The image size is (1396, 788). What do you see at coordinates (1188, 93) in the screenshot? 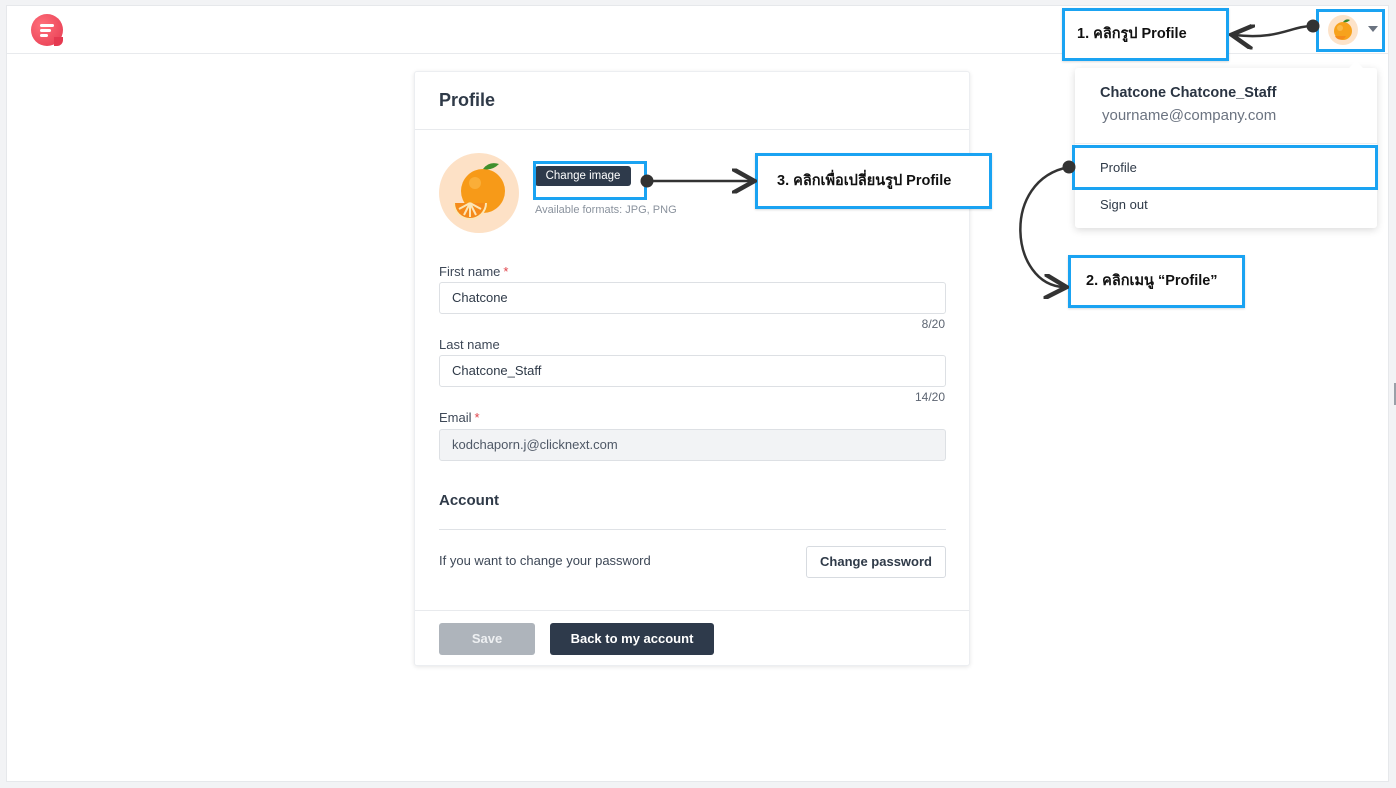
I see `user-menu-name: Chatcone Chatcone_Staff` at bounding box center [1188, 93].